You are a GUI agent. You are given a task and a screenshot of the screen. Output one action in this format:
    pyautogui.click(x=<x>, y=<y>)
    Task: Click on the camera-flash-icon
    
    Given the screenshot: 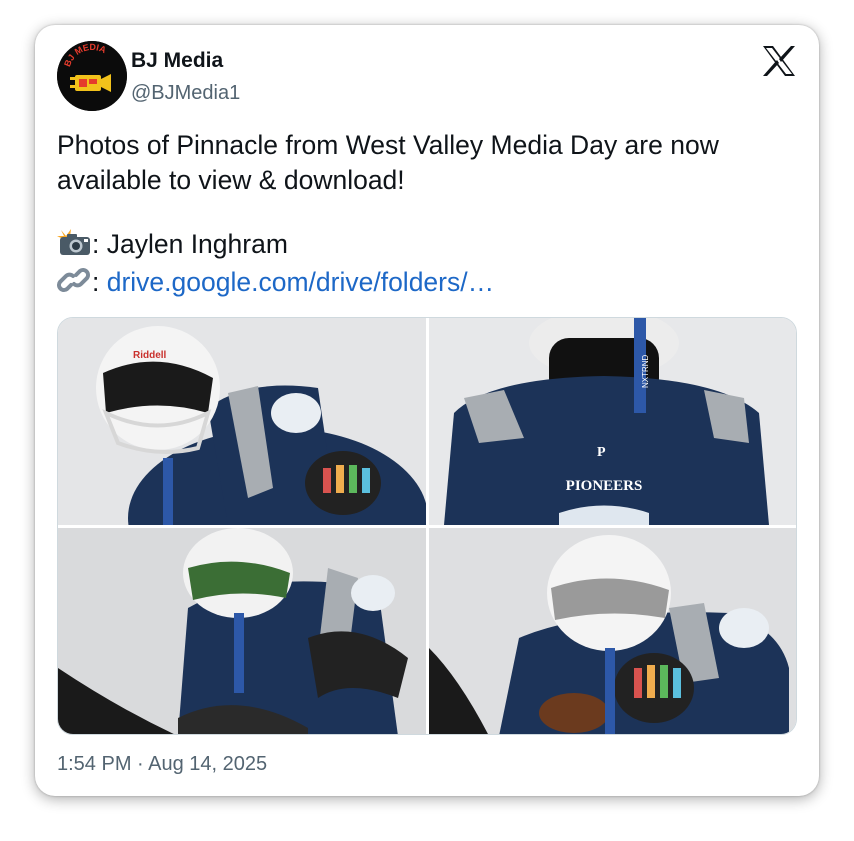 What is the action you would take?
    pyautogui.click(x=74, y=246)
    